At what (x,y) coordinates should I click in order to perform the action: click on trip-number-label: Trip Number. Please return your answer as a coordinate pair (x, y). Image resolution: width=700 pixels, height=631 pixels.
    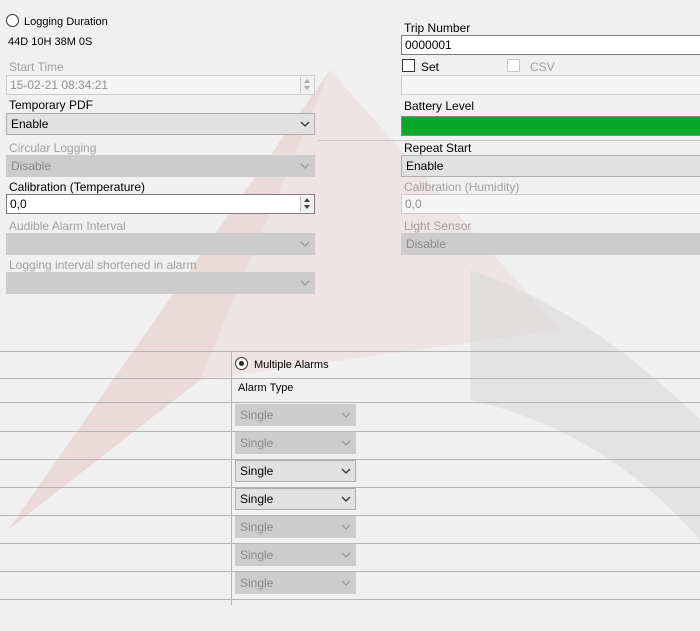
    Looking at the image, I should click on (437, 28).